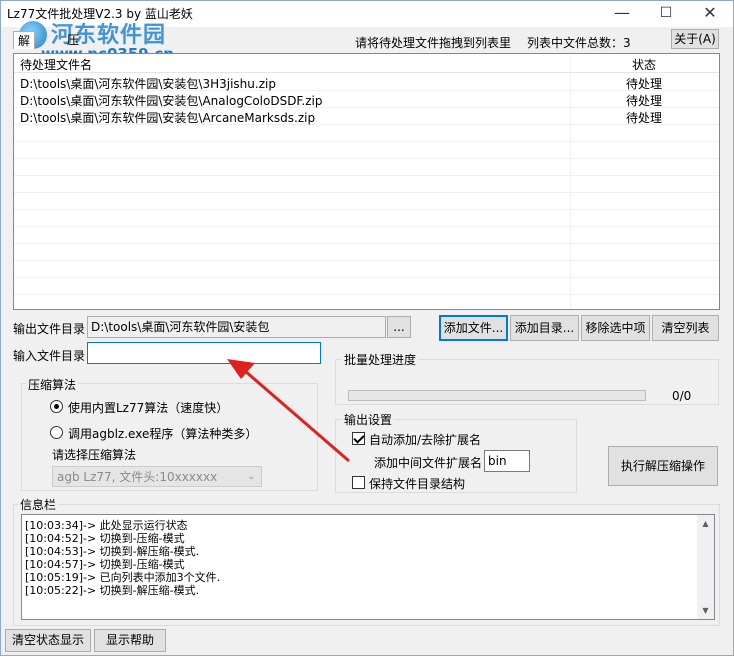  Describe the element at coordinates (56, 406) in the screenshot. I see `builtin-lz77-radio` at that location.